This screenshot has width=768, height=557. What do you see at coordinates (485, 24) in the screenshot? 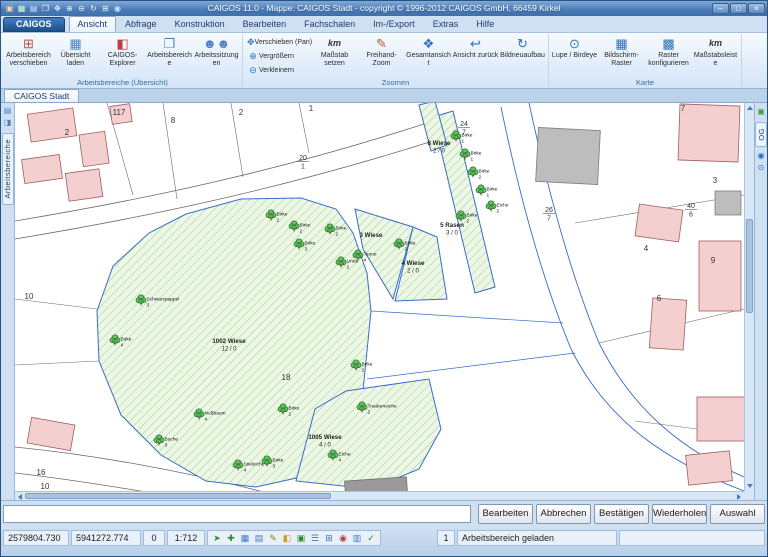
I see `tab-hilfe: Hilfe` at bounding box center [485, 24].